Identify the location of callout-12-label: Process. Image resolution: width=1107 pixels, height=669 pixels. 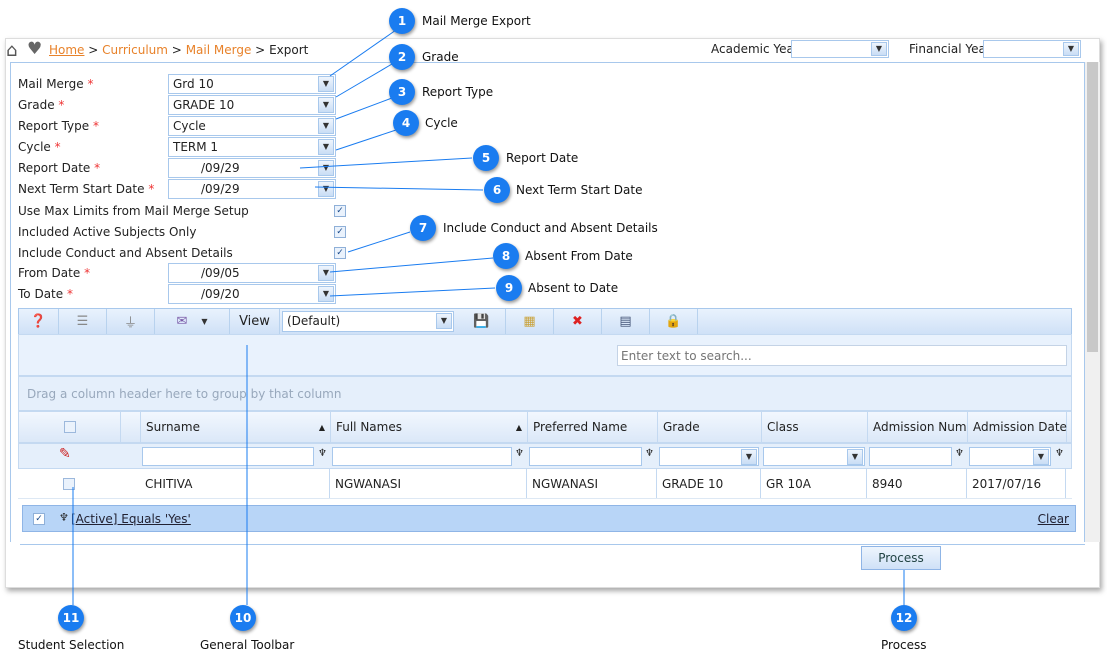
(904, 645).